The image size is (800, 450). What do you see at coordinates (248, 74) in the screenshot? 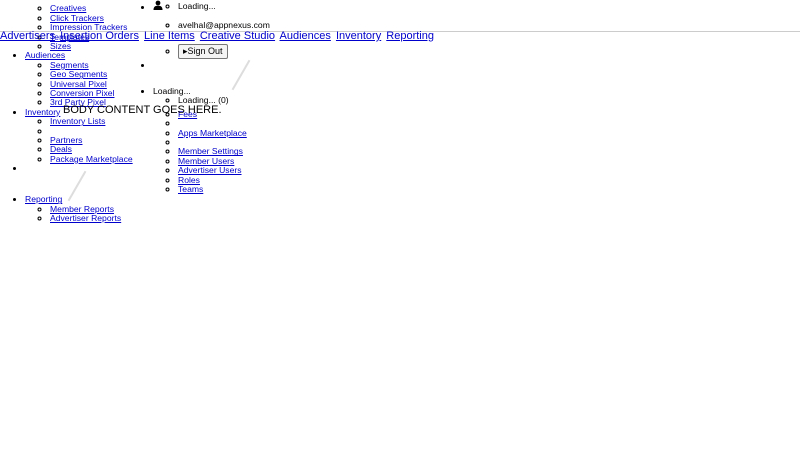
I see `user-menu-separator` at bounding box center [248, 74].